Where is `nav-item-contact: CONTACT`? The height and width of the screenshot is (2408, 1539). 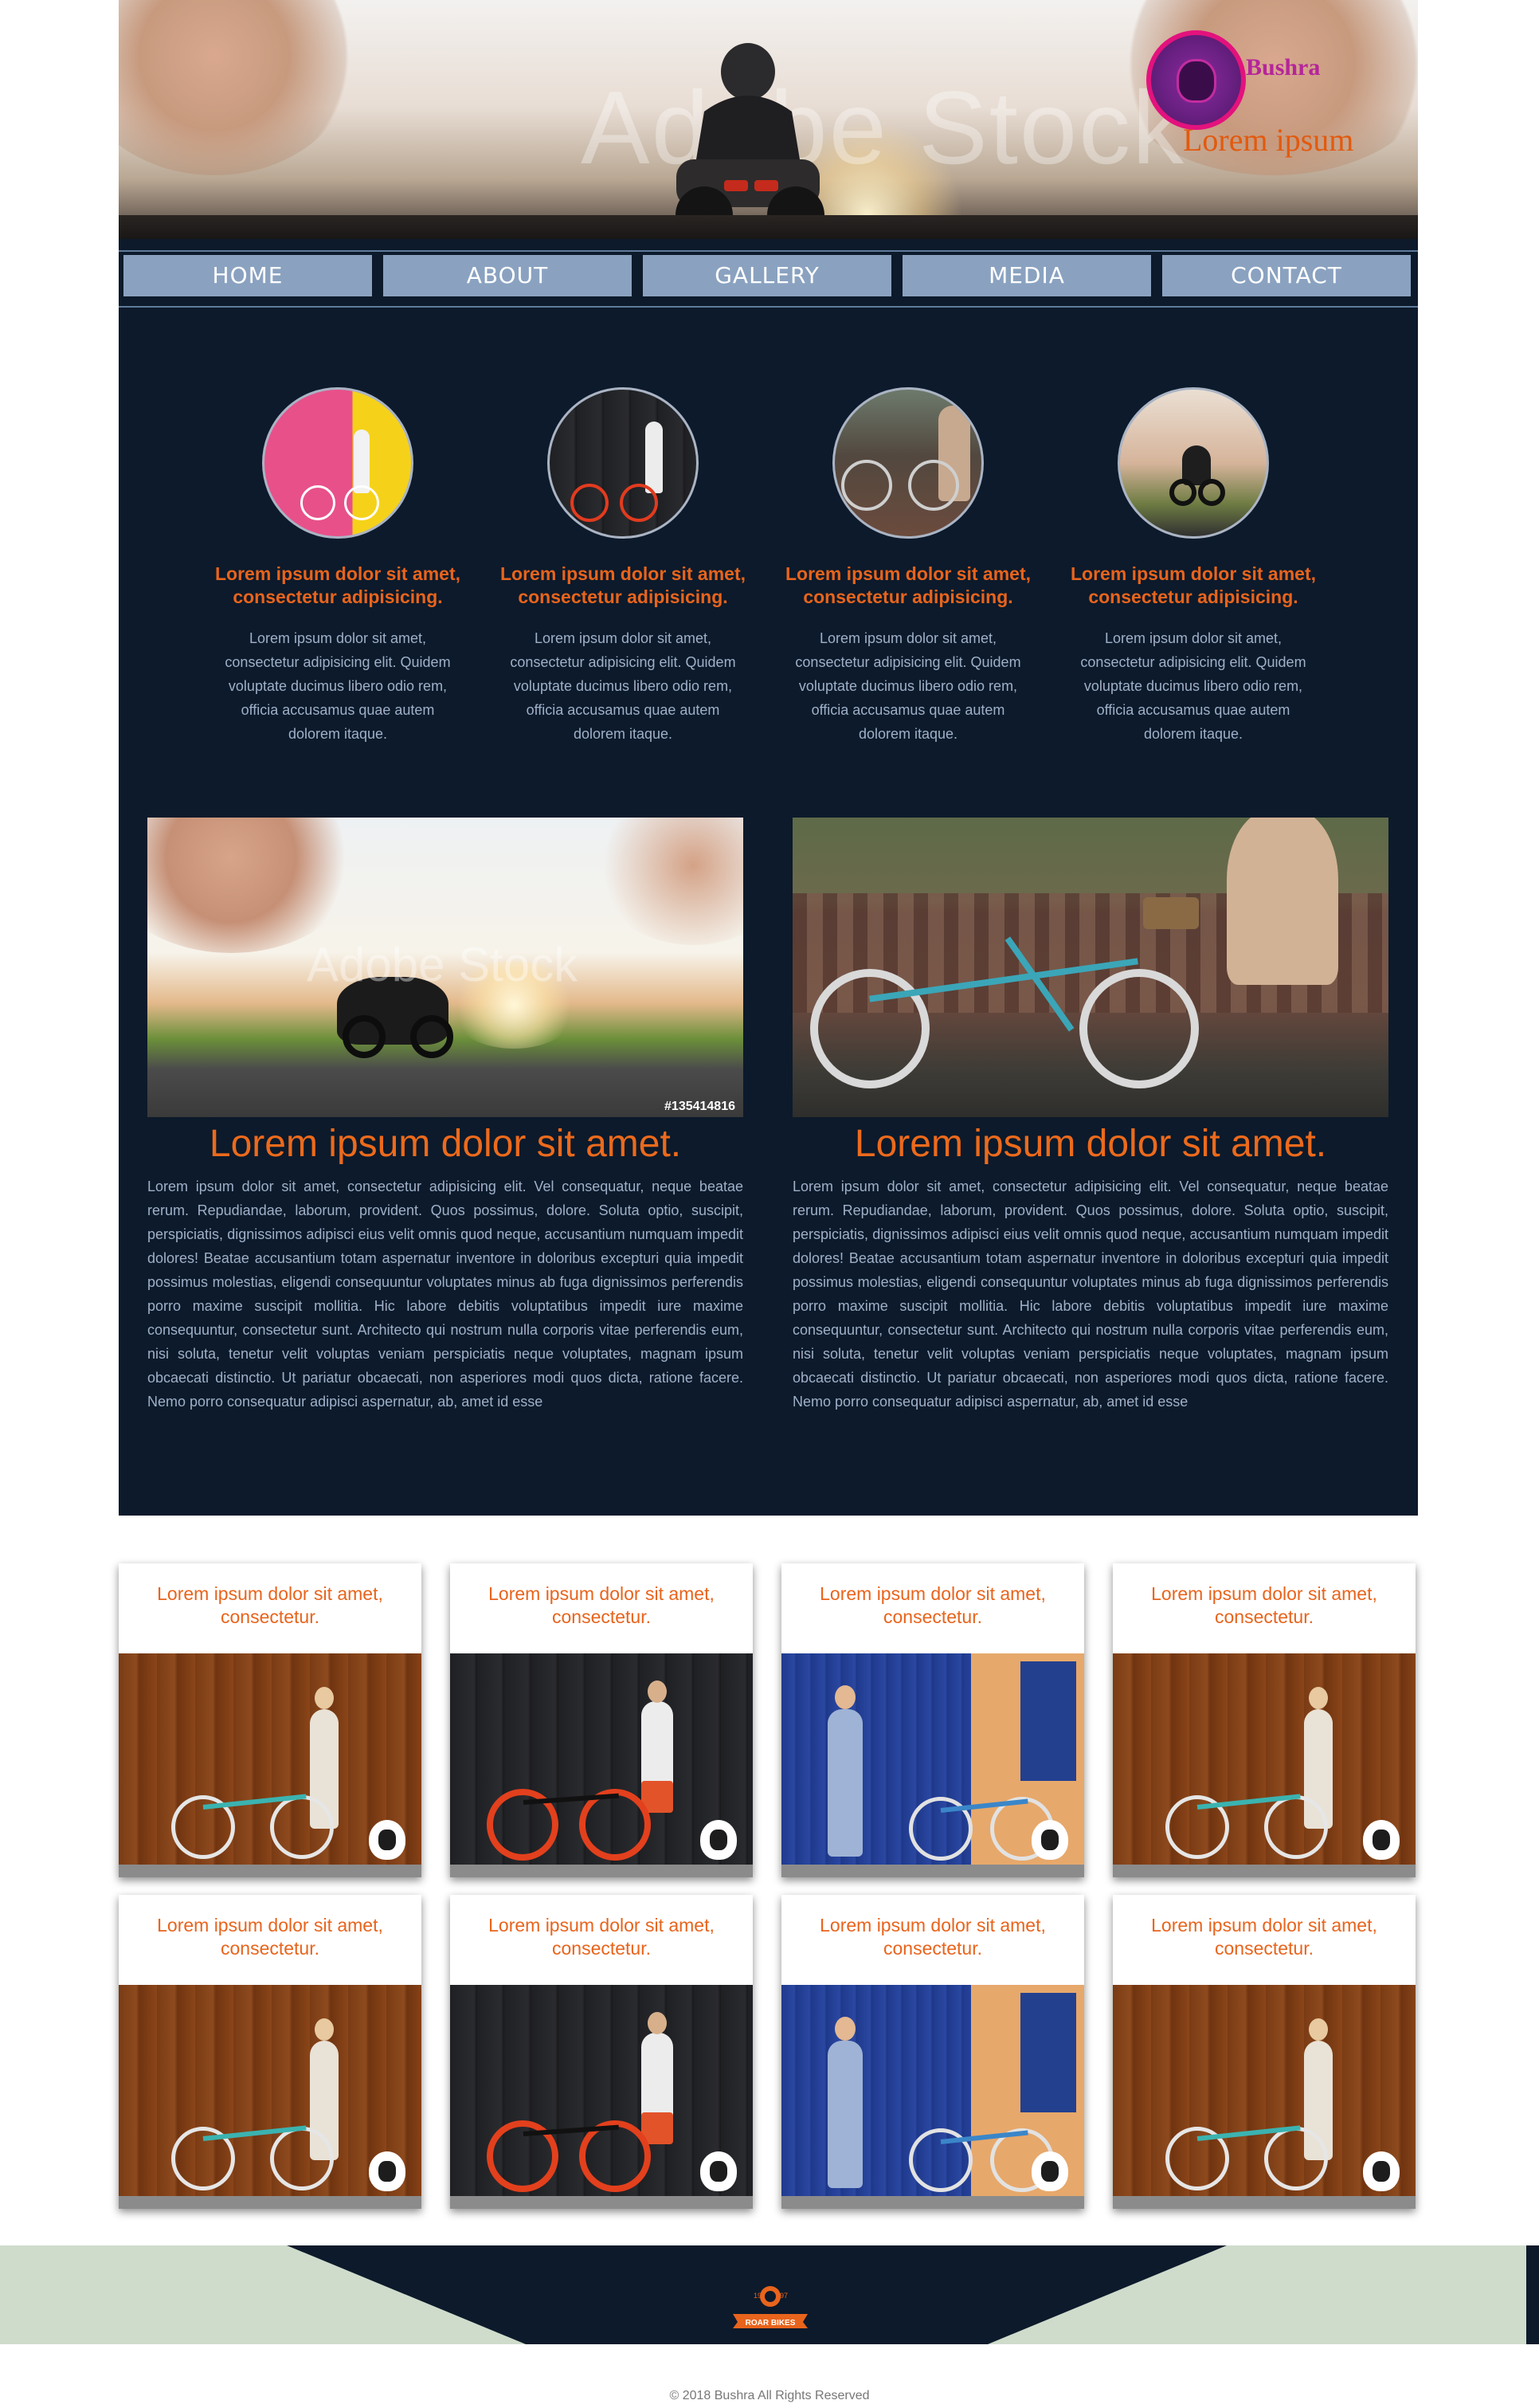
nav-item-contact: CONTACT is located at coordinates (1286, 275).